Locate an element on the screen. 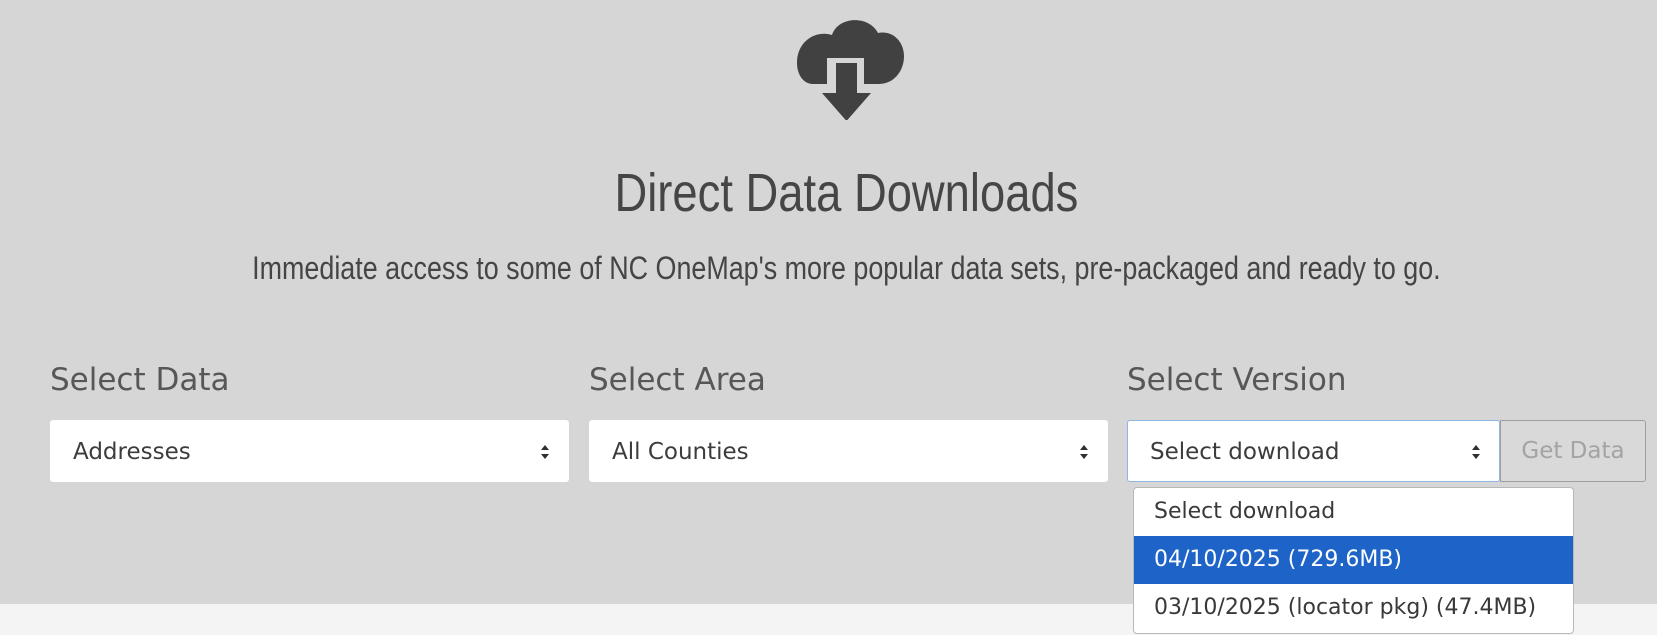 The image size is (1657, 635). select-data-dropdown: Addresses is located at coordinates (309, 451).